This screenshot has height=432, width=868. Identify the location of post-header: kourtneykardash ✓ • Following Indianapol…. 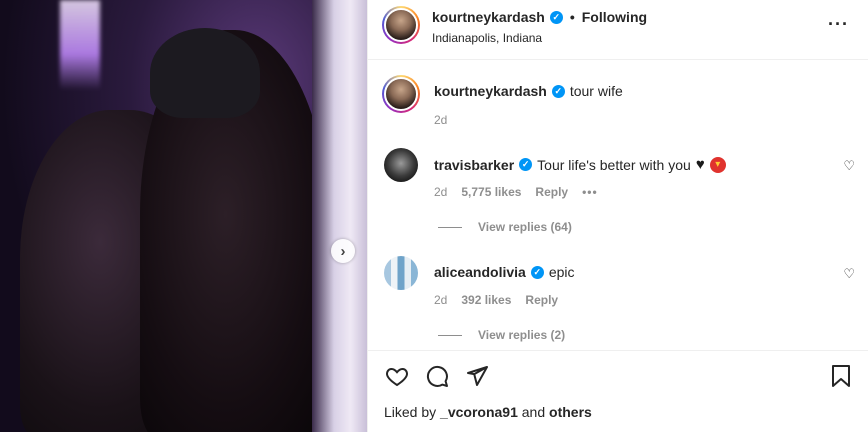
(618, 30).